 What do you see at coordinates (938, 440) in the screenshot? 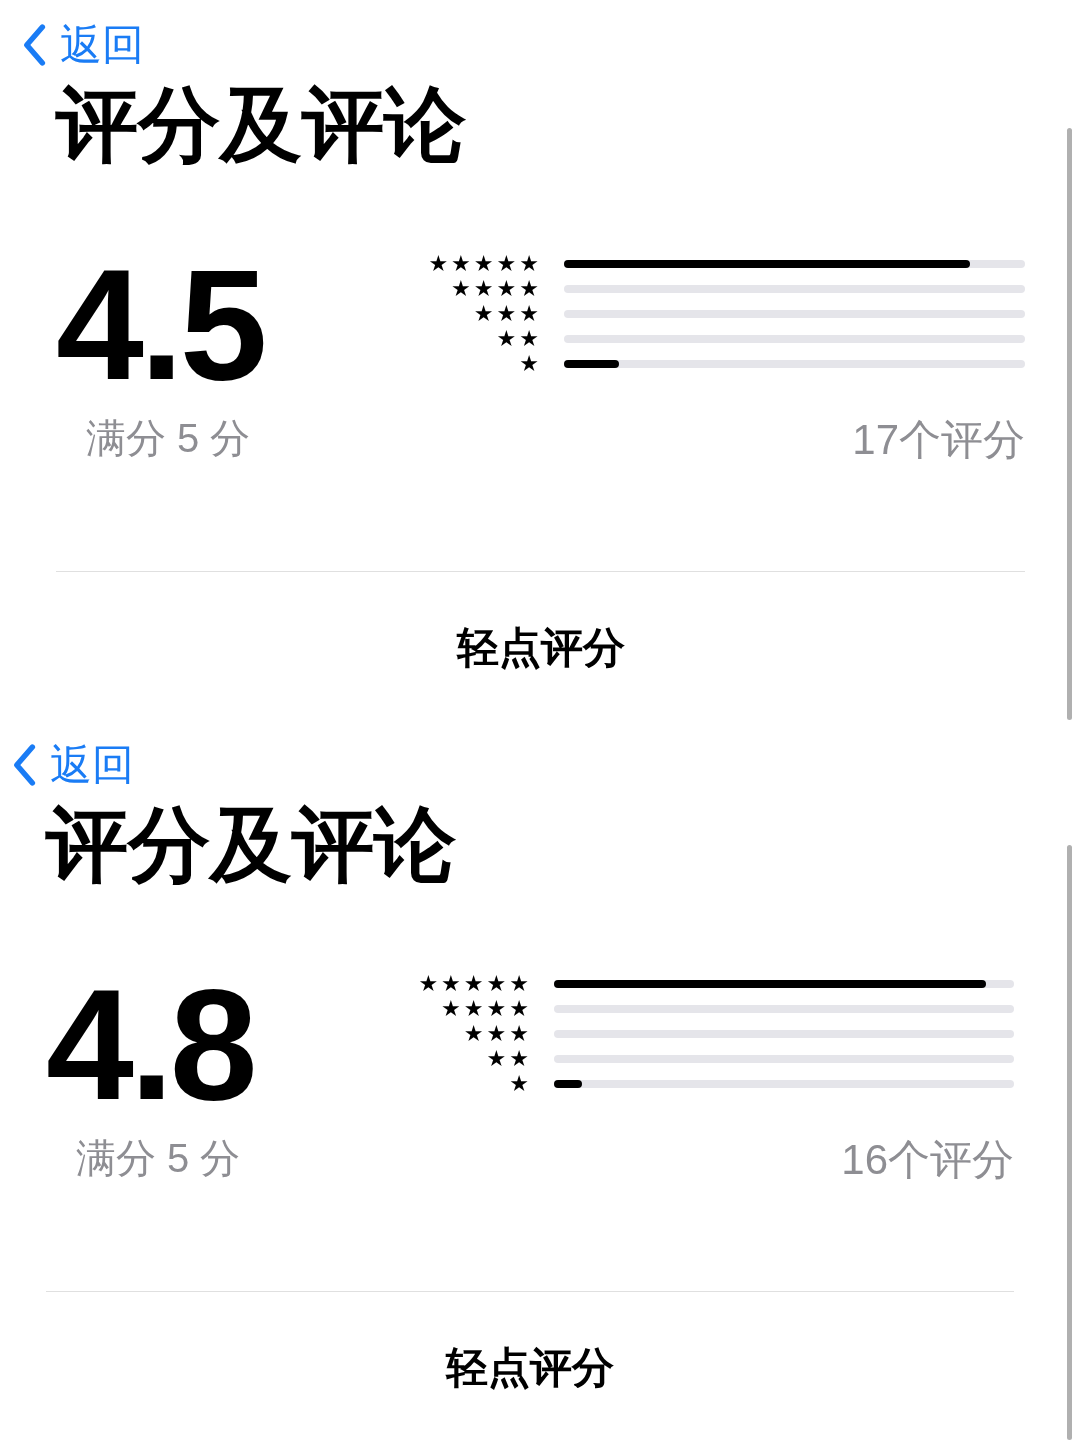
I see `rating-count: 17个评分` at bounding box center [938, 440].